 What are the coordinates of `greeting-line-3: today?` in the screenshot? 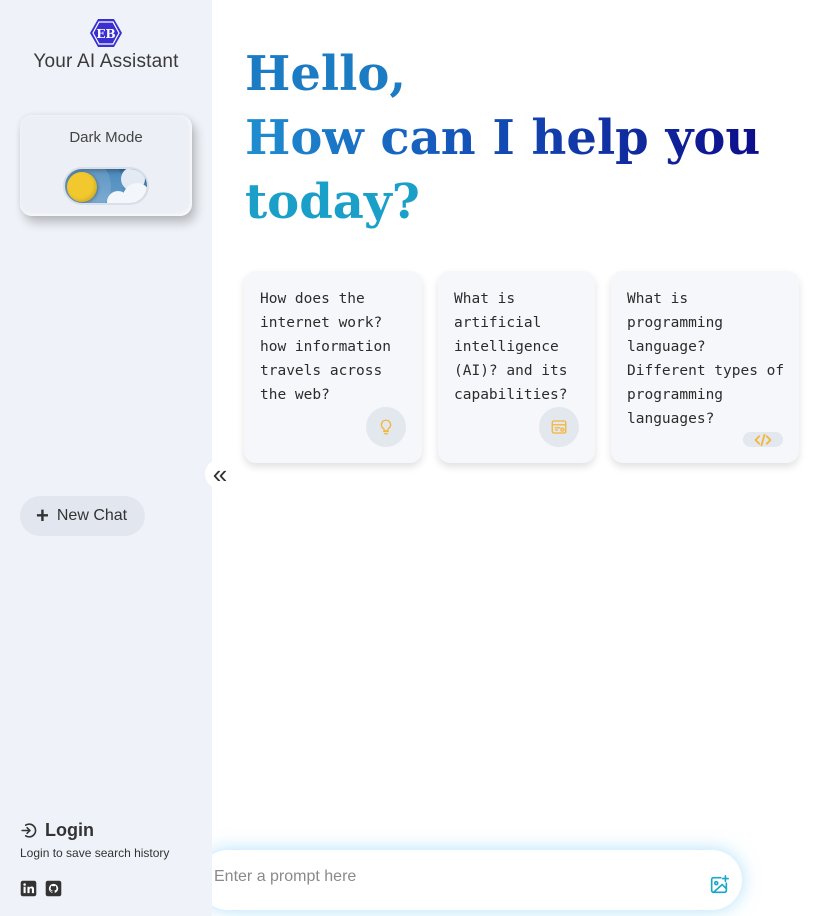 It's located at (332, 202).